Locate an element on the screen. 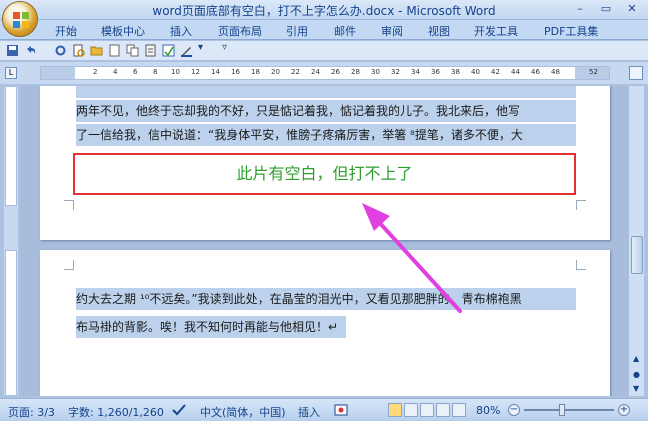  vertical-scrollbar: ▲ ● ▼ is located at coordinates (636, 241).